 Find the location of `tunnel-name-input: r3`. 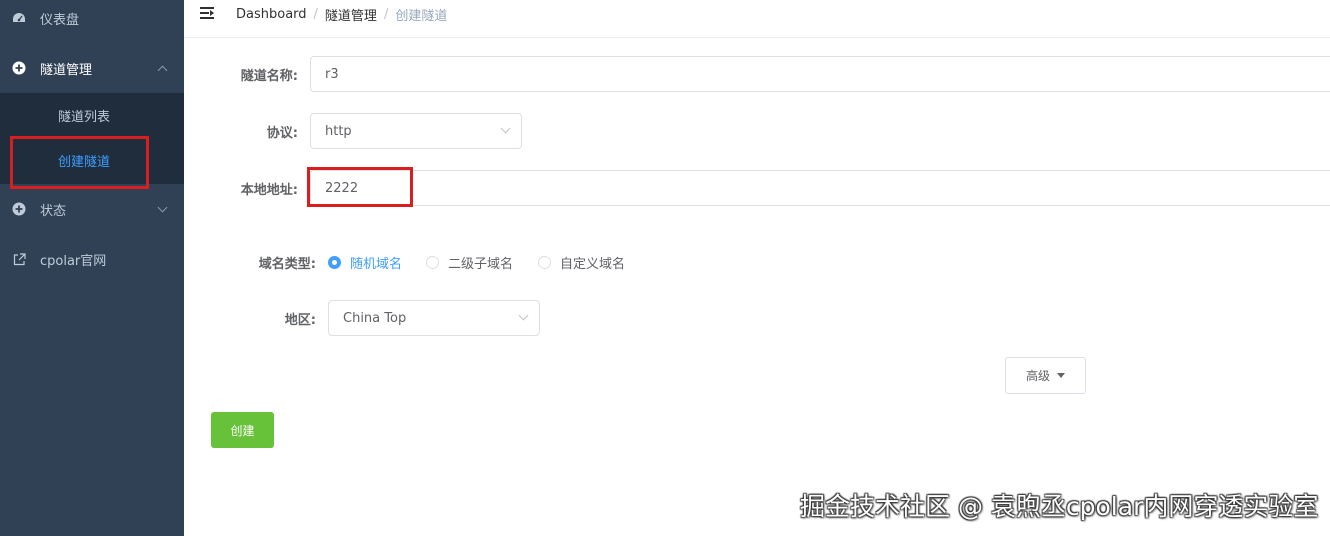

tunnel-name-input: r3 is located at coordinates (820, 74).